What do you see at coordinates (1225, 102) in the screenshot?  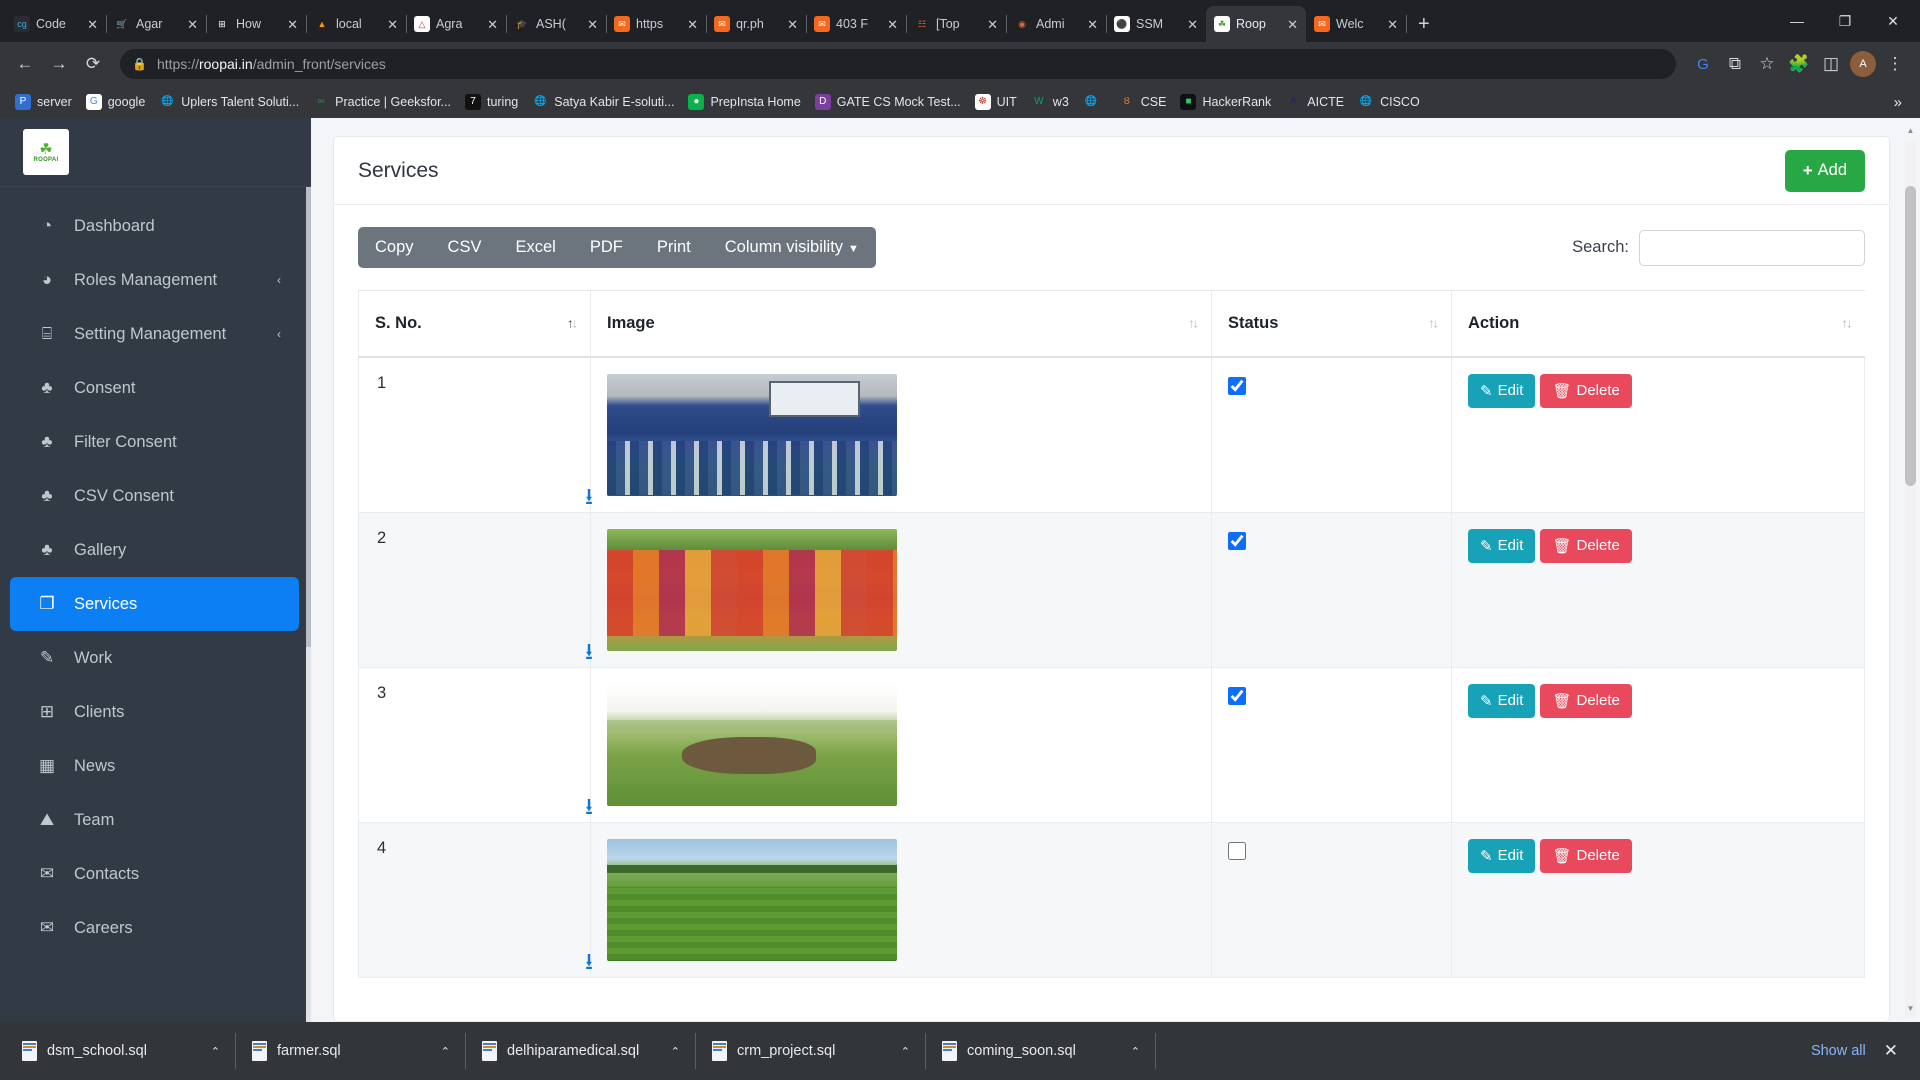 I see `bookmark-item: ■ HackerRank` at bounding box center [1225, 102].